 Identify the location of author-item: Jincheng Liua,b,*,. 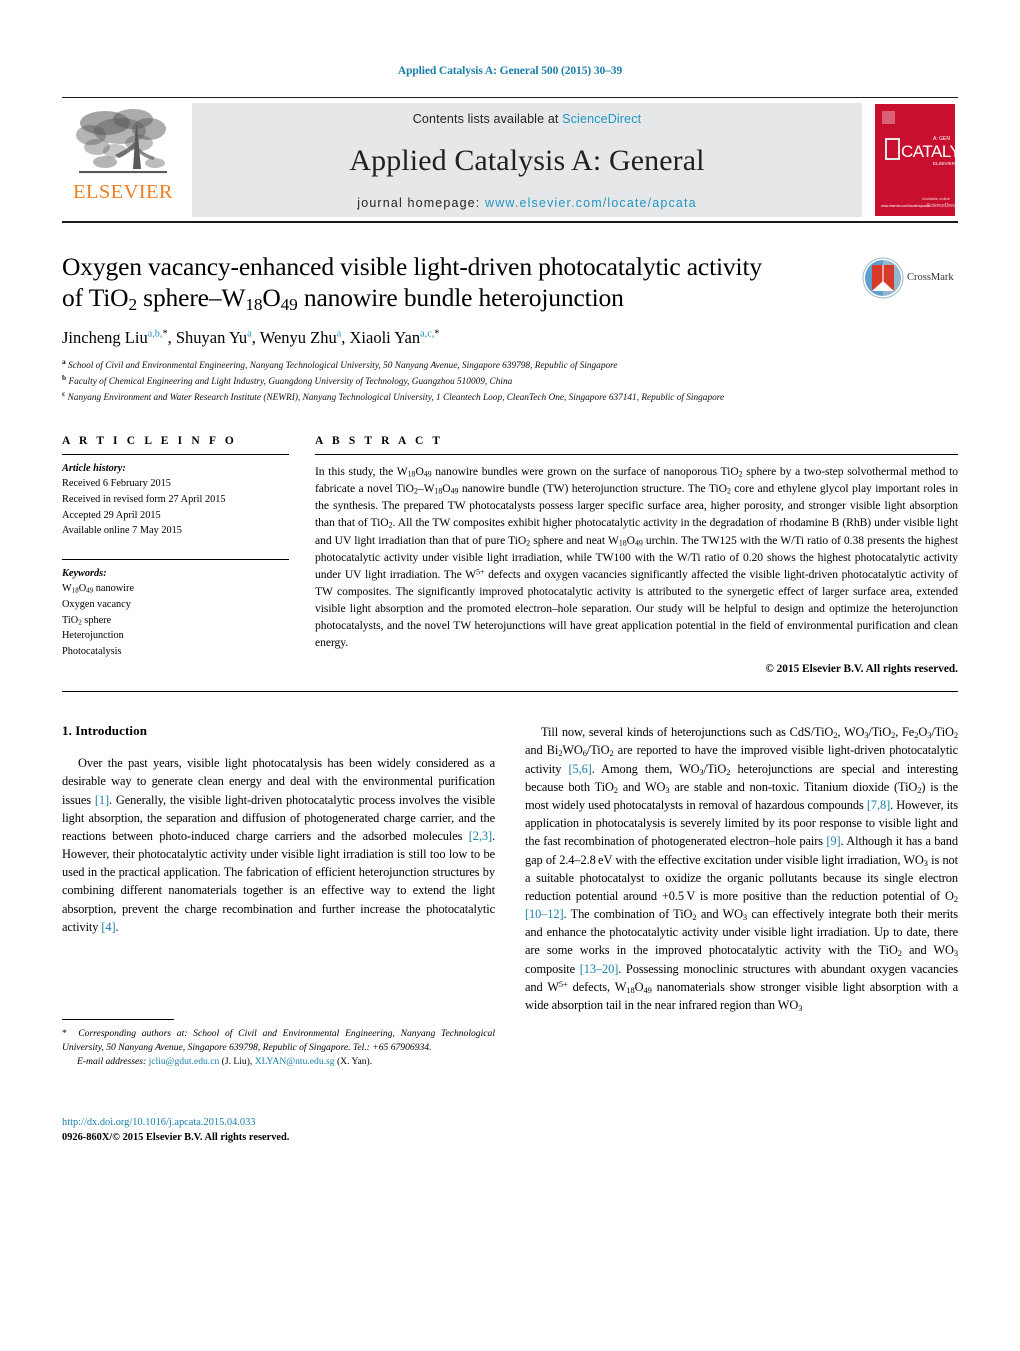
(119, 337).